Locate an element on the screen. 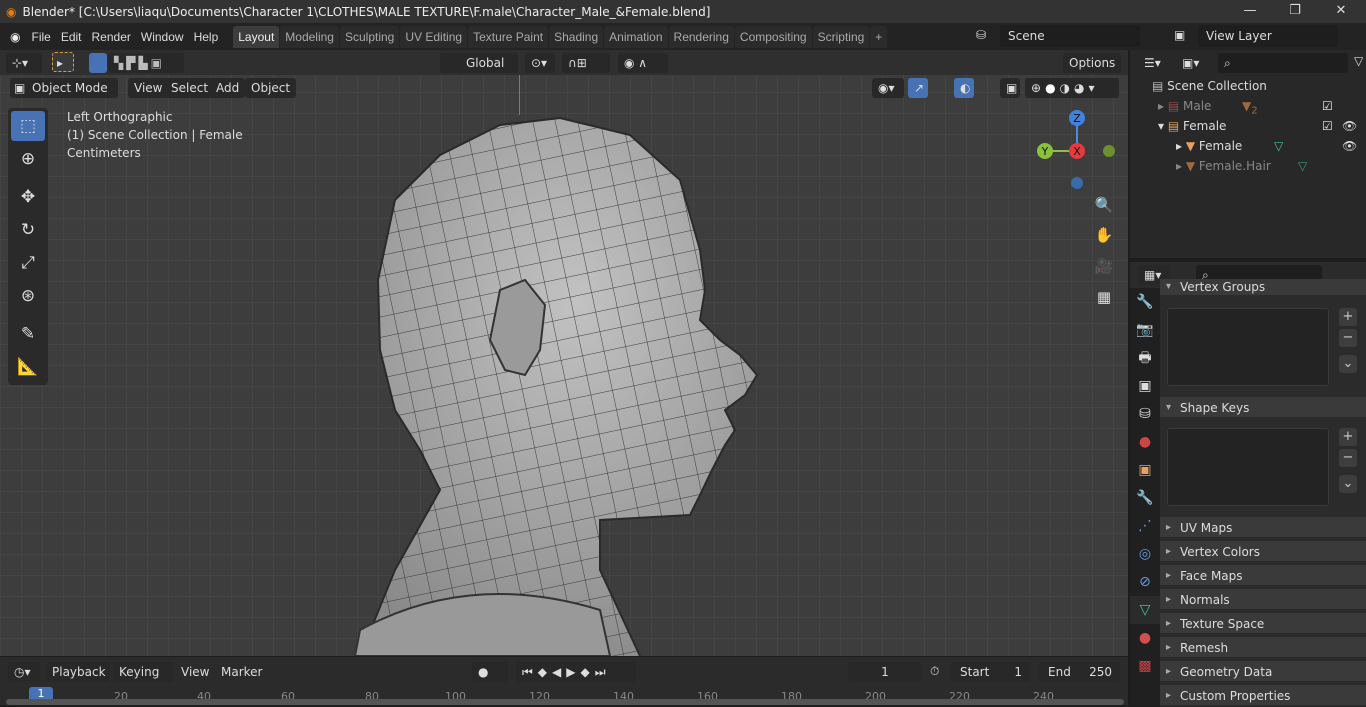 The height and width of the screenshot is (707, 1366). shape-keys-list is located at coordinates (1248, 467).